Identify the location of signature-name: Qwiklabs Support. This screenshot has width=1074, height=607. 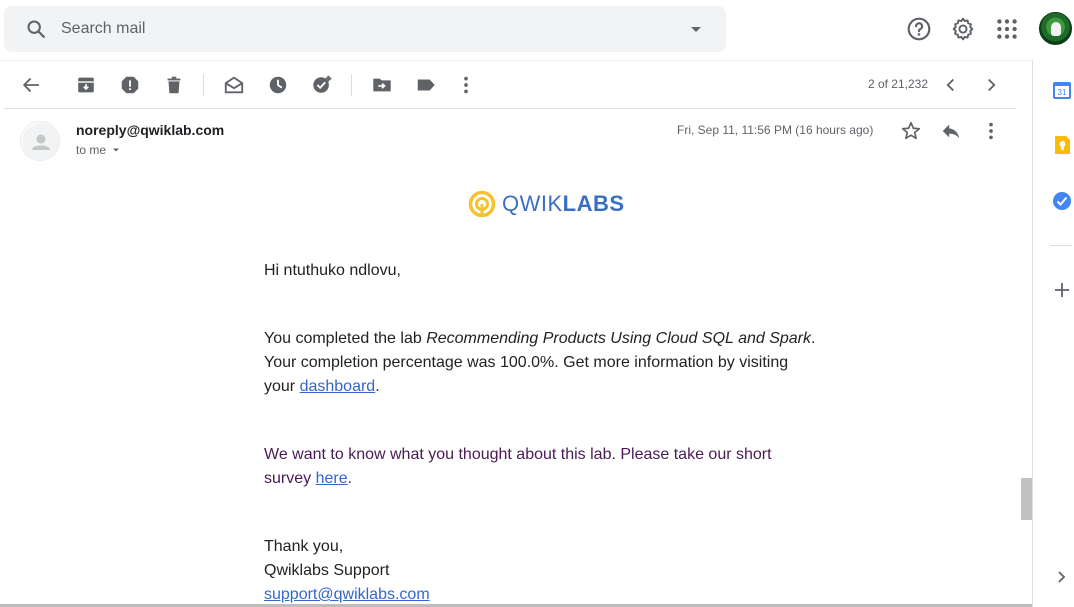
(327, 570).